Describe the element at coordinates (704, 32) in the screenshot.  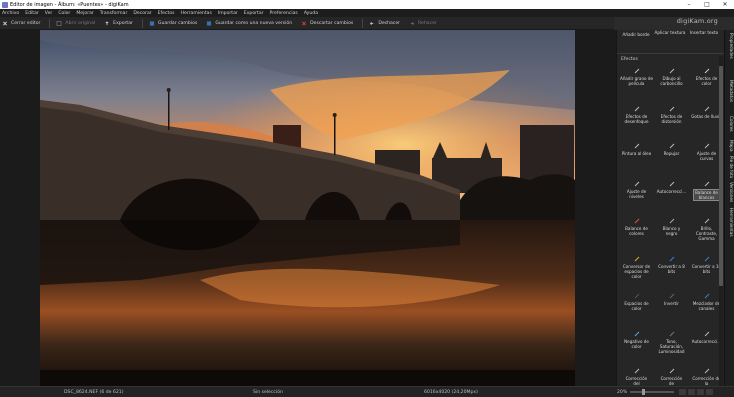
I see `tool-insert-text: Insertar texto` at that location.